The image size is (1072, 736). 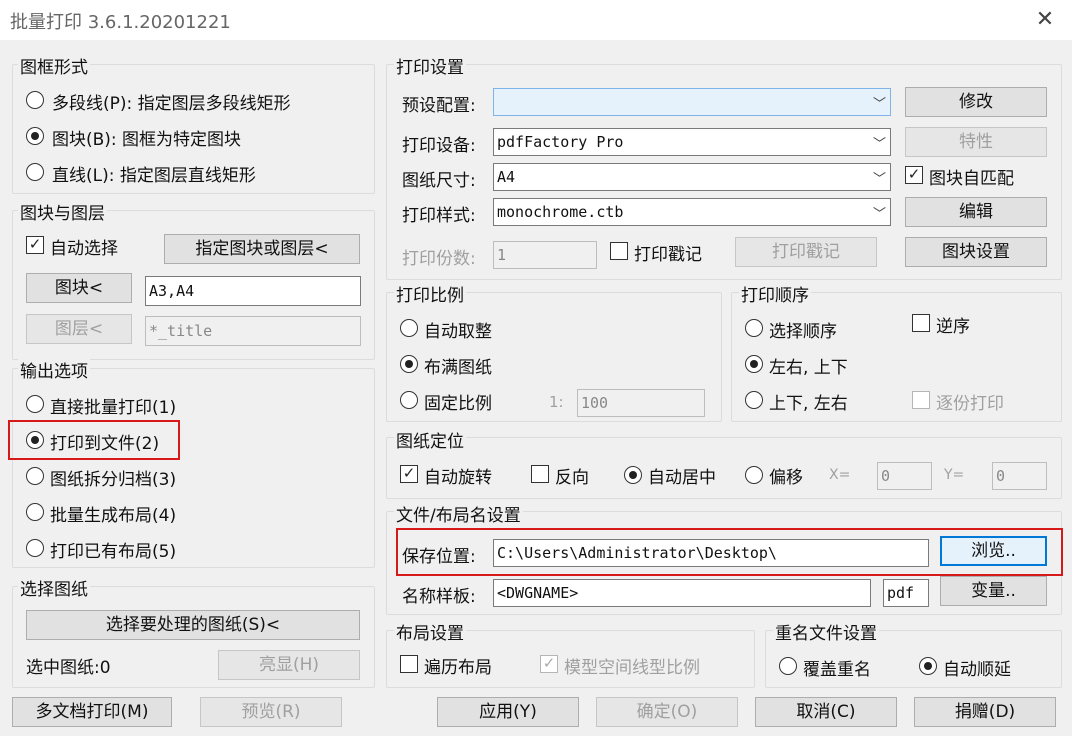 What do you see at coordinates (985, 712) in the screenshot?
I see `donate-button: 捐赠(D)` at bounding box center [985, 712].